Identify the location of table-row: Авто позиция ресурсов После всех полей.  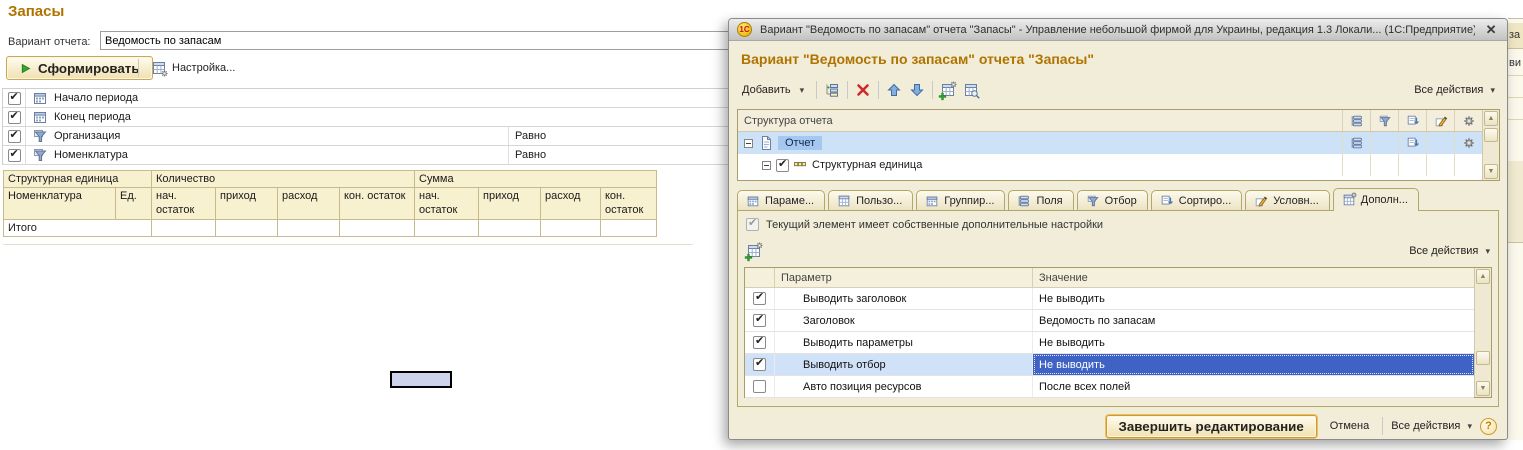
(1109, 387).